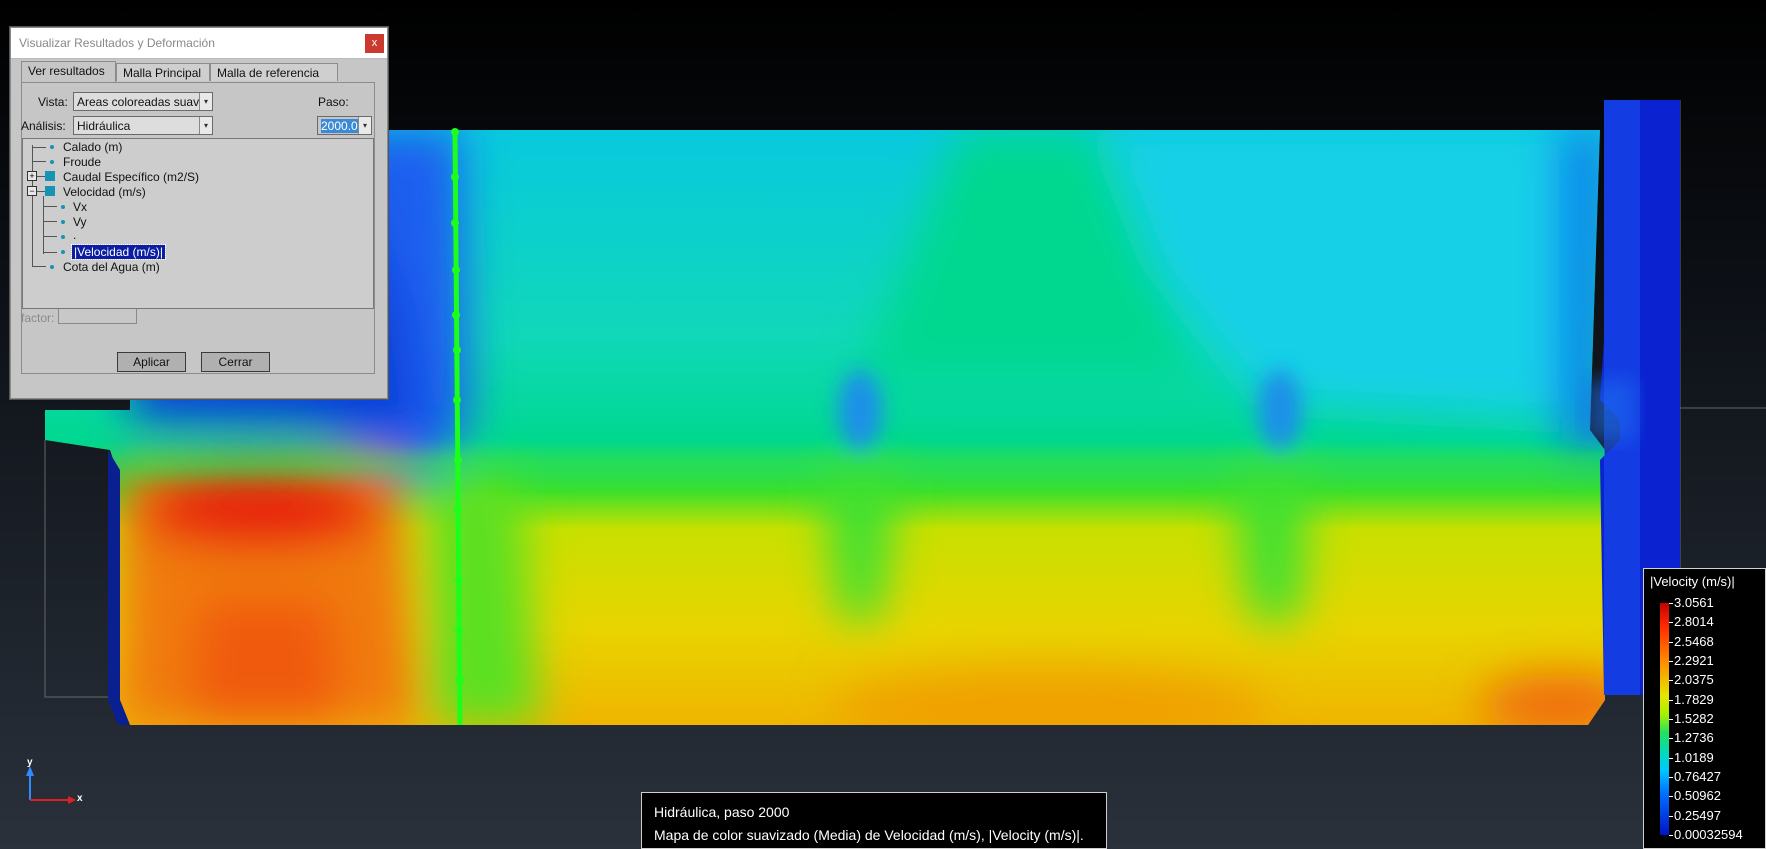  I want to click on dialog-close-button: x, so click(374, 43).